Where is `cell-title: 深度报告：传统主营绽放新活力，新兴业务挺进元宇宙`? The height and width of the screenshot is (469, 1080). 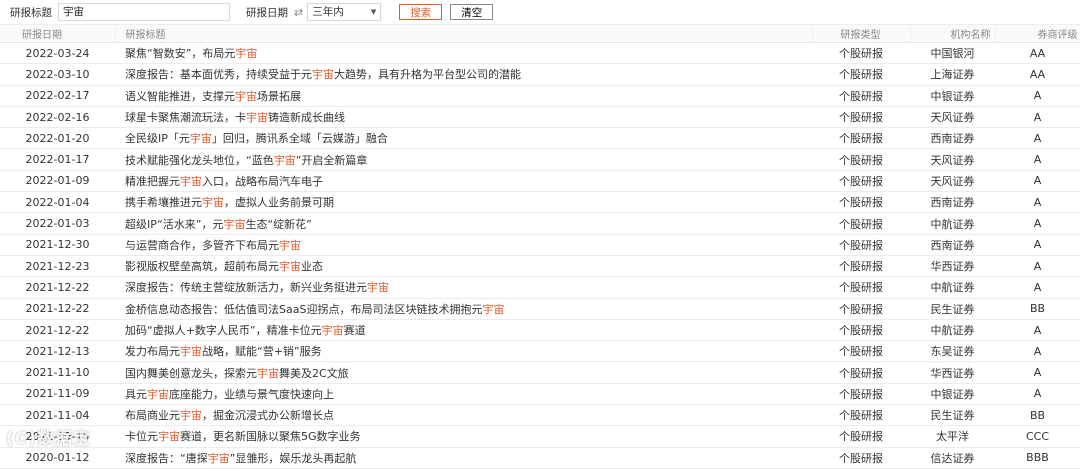 cell-title: 深度报告：传统主营绽放新活力，新兴业务挺进元宇宙 is located at coordinates (463, 287).